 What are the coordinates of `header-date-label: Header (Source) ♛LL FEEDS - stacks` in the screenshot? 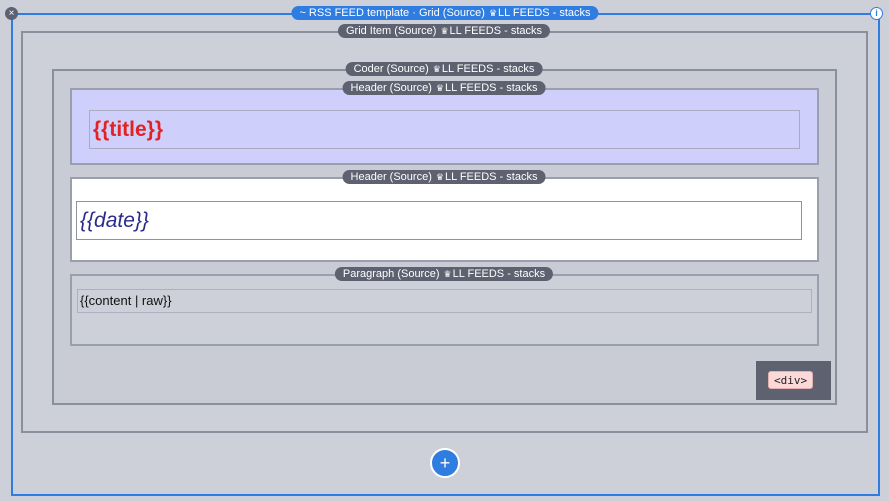 It's located at (444, 177).